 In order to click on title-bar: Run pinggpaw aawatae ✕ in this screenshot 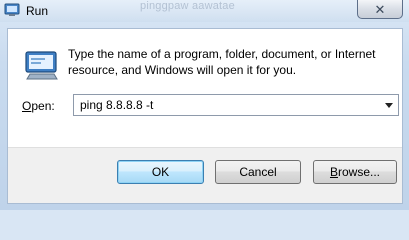, I will do `click(204, 11)`.